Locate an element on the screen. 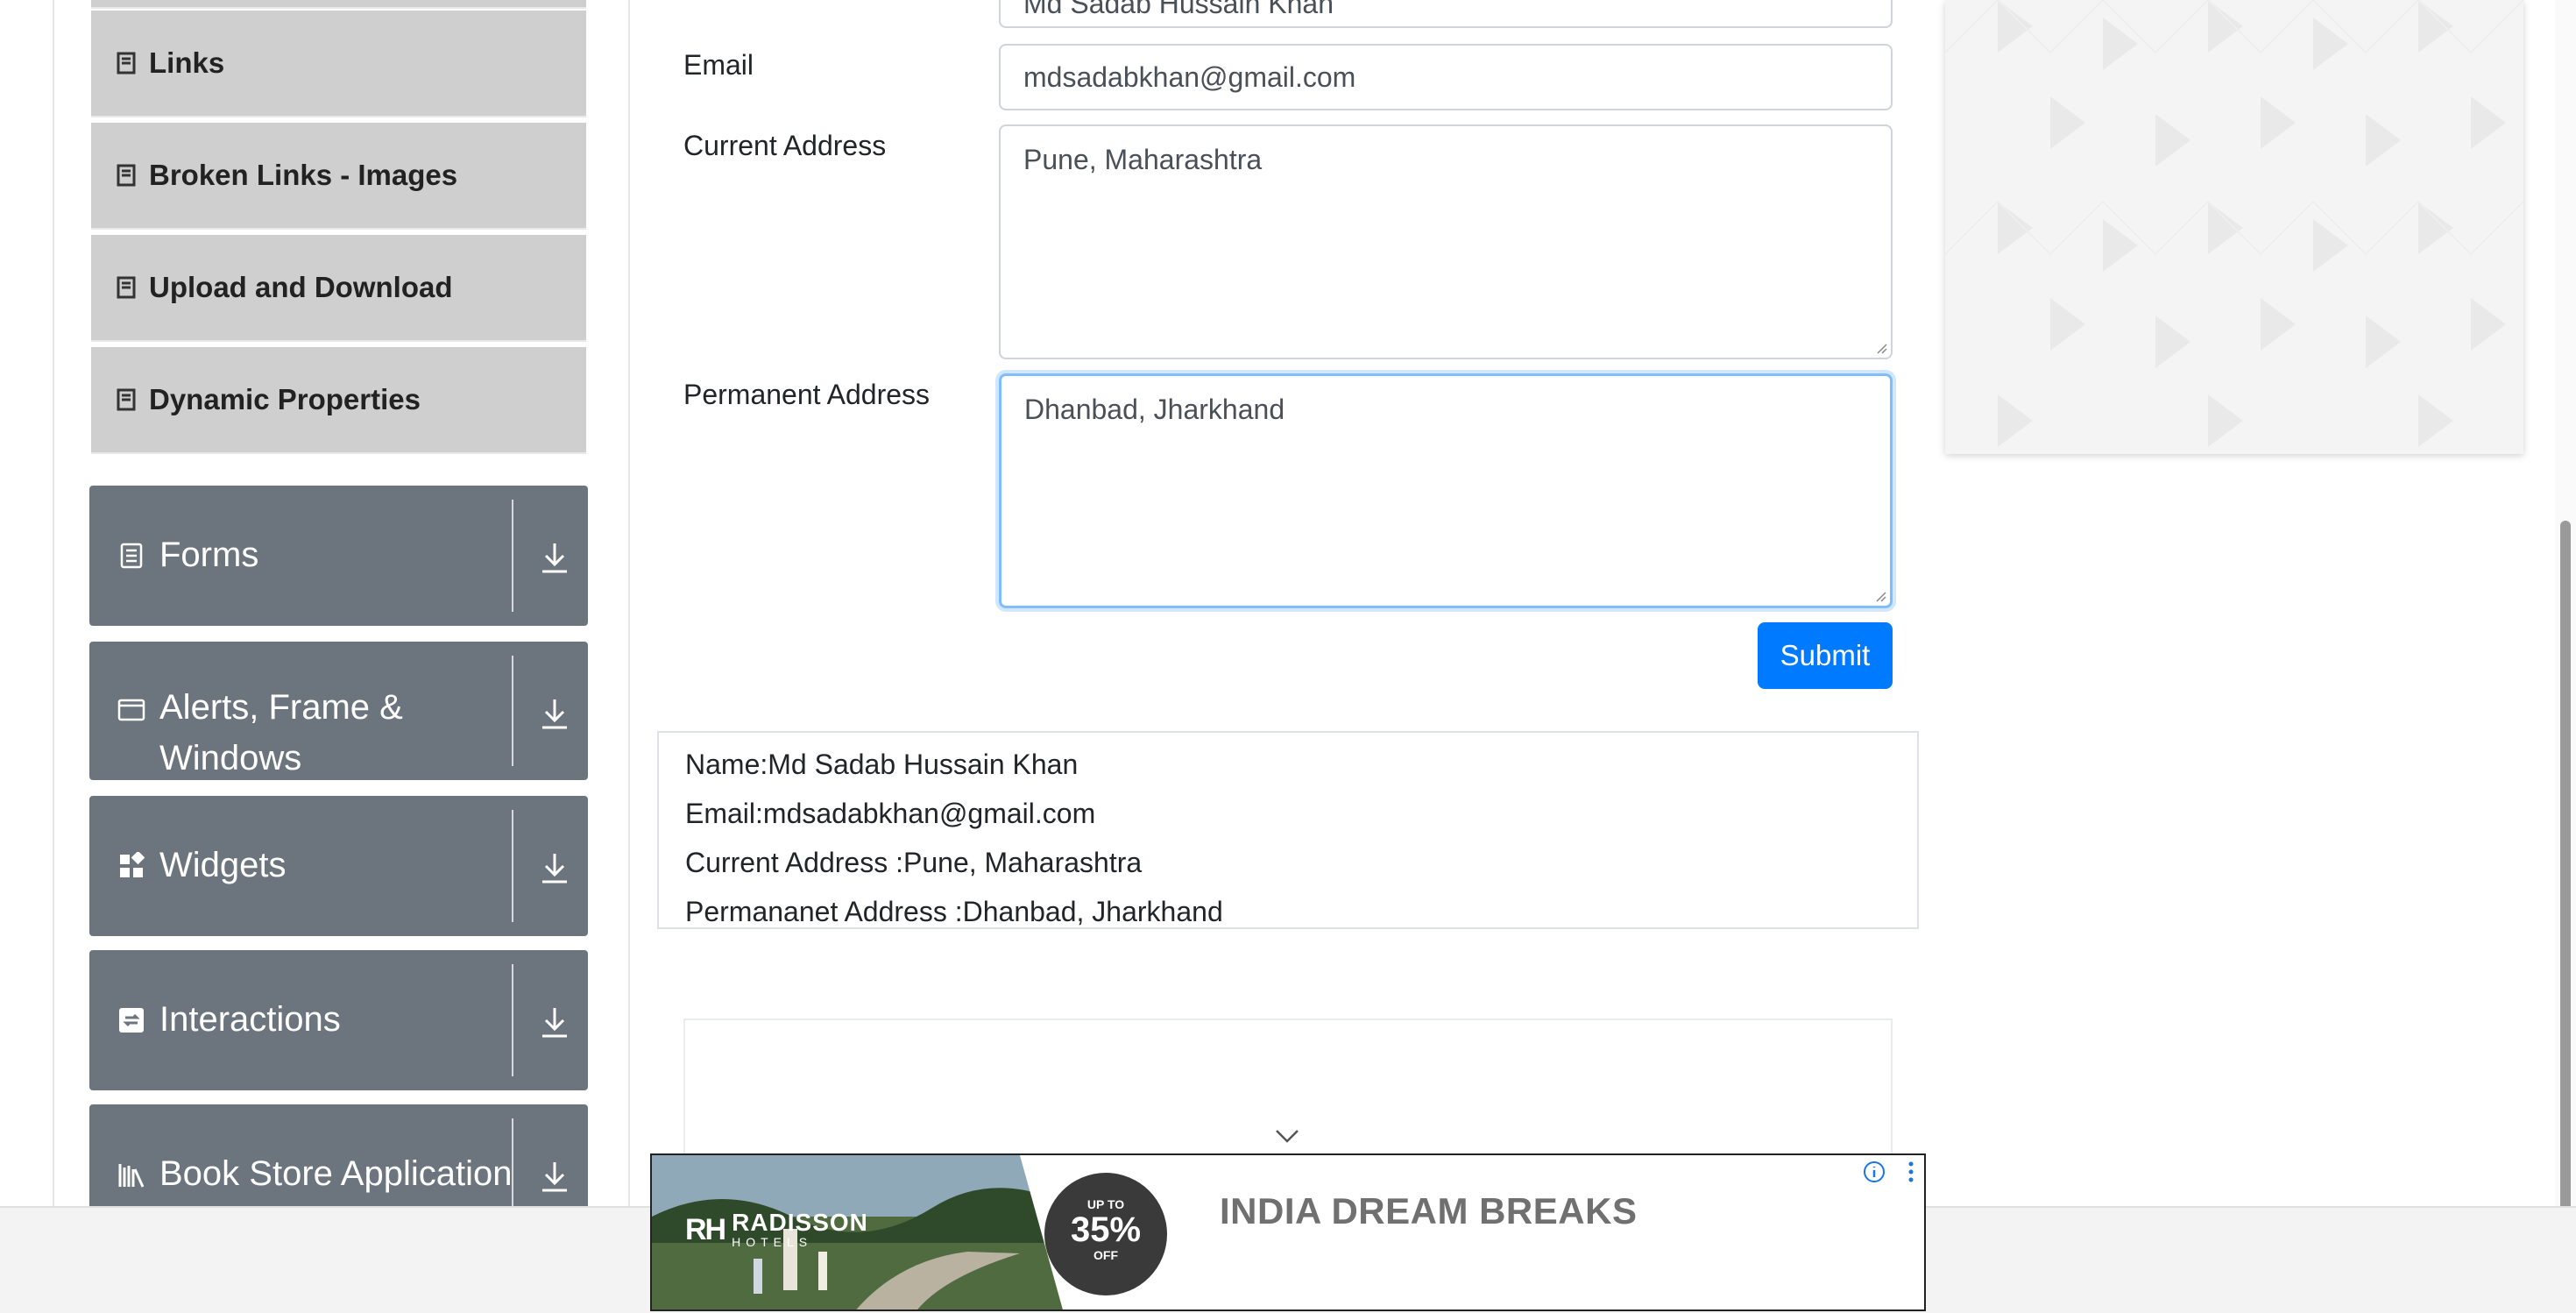 The width and height of the screenshot is (2576, 1313). output-current-address: Current Address :Pune, Maharashtra is located at coordinates (914, 862).